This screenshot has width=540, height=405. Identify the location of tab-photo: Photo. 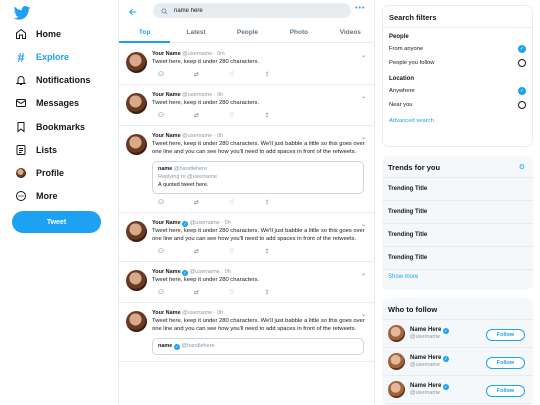
(298, 32).